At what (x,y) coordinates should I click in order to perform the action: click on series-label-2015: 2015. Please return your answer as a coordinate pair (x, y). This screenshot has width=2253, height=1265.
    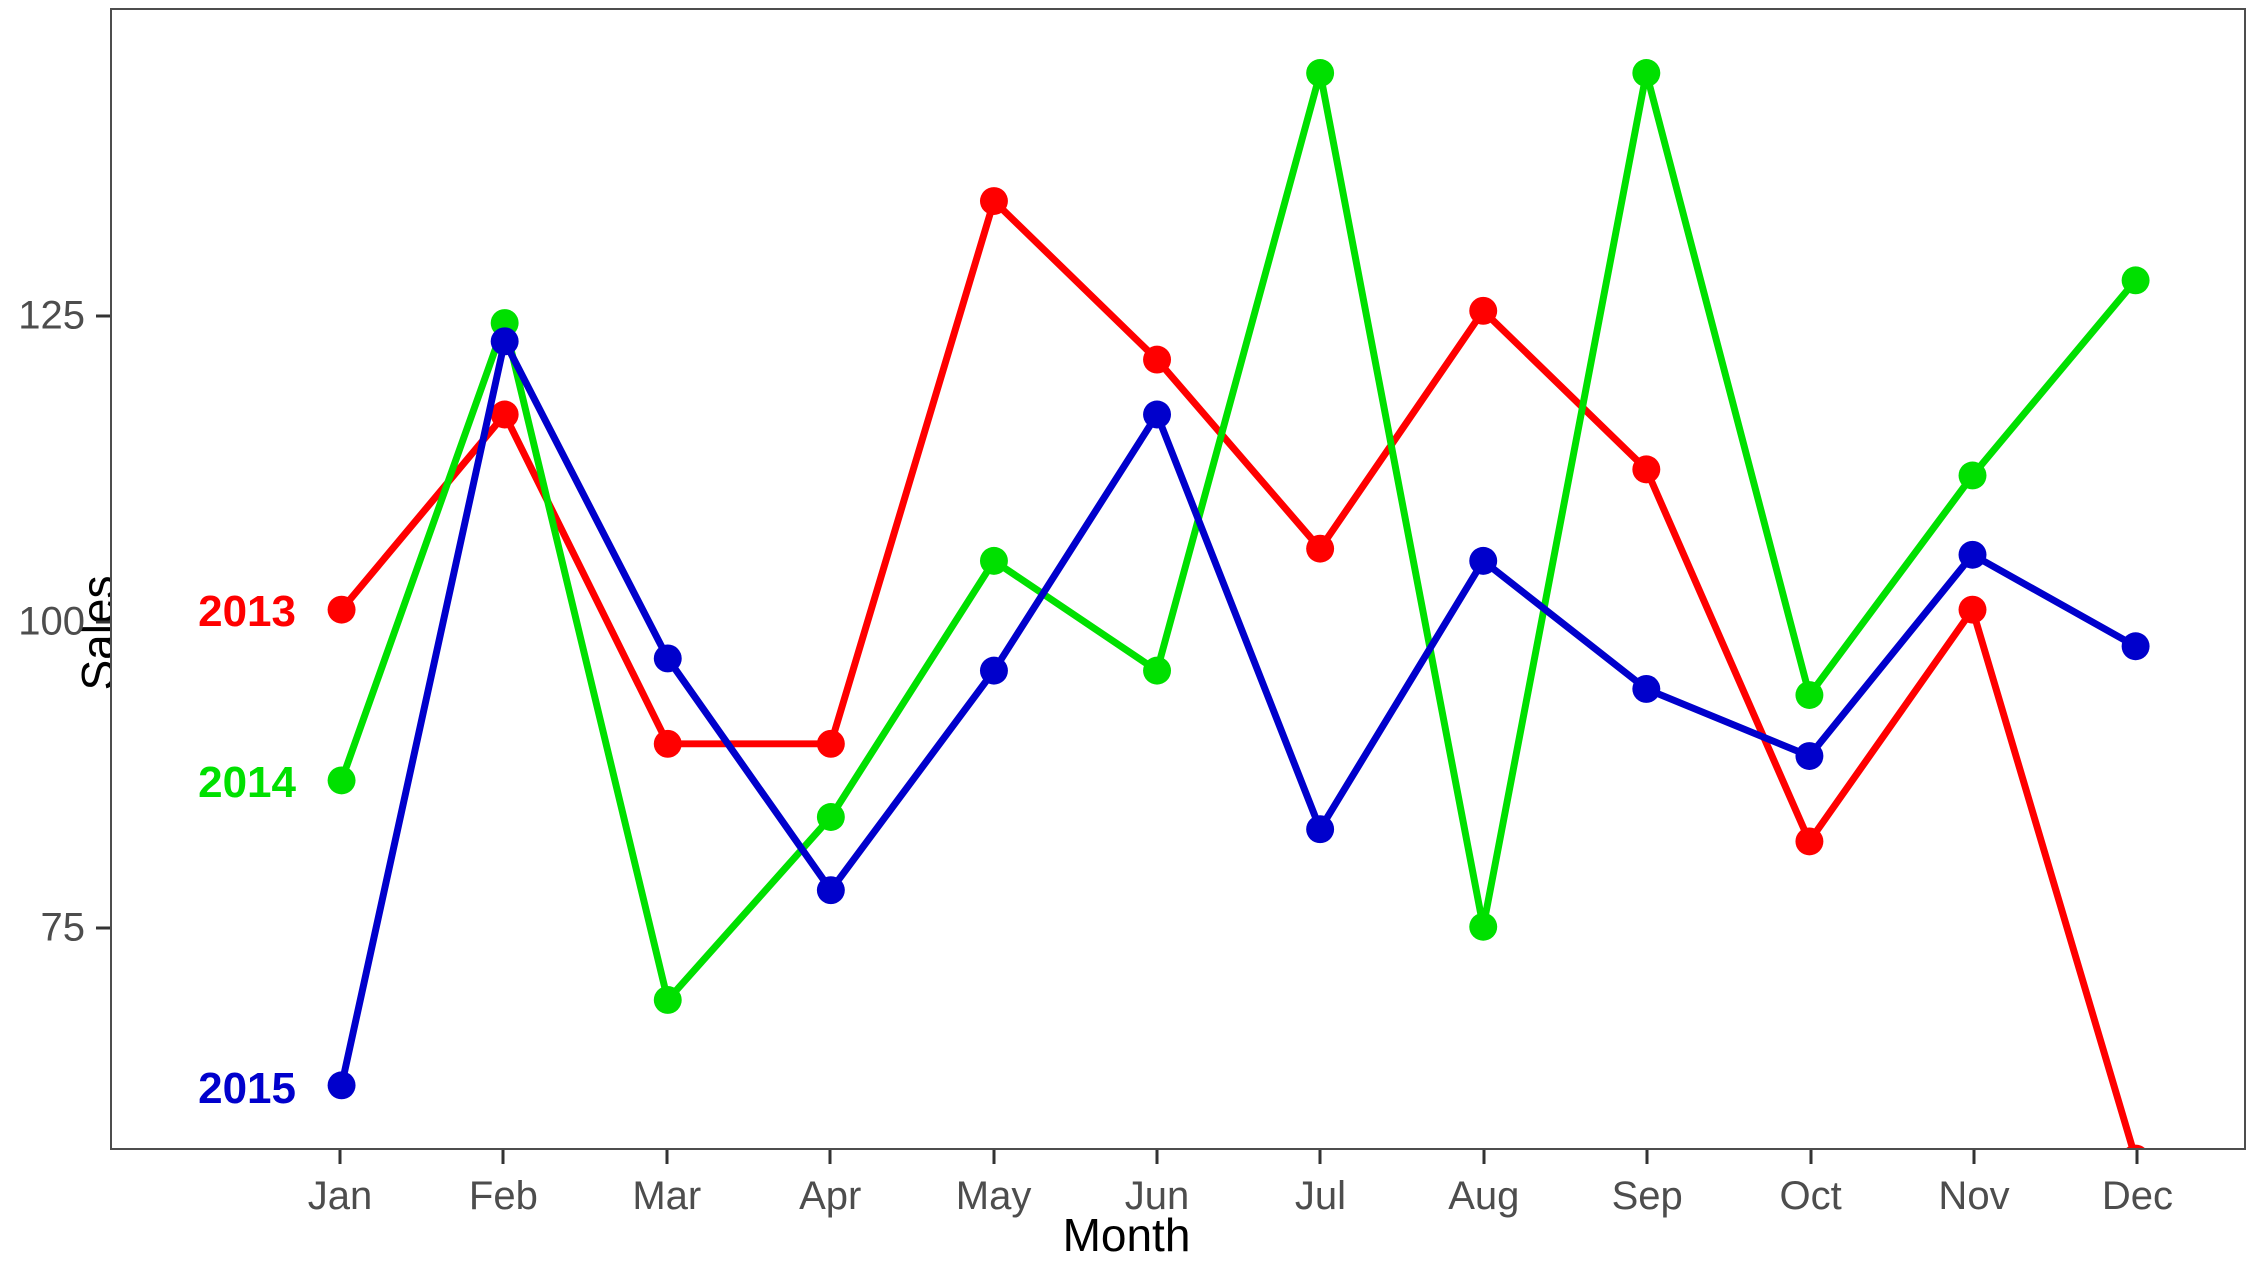
    Looking at the image, I should click on (247, 1089).